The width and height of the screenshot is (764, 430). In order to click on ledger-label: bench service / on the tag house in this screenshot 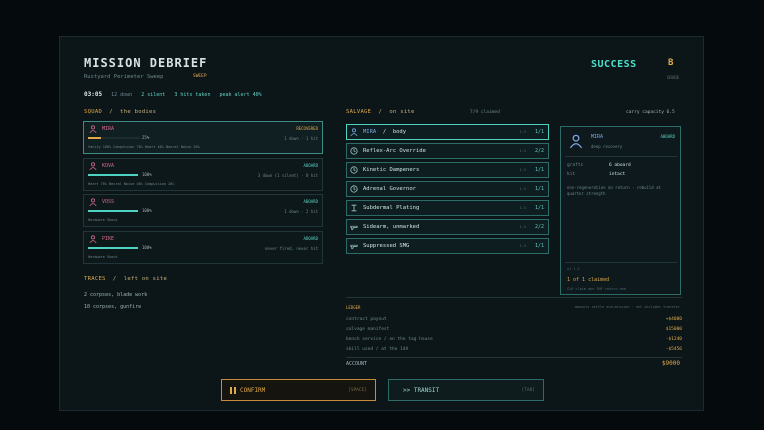, I will do `click(389, 339)`.